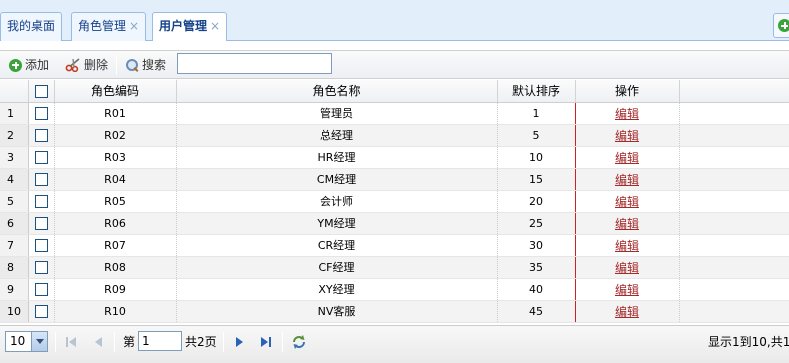 Image resolution: width=789 pixels, height=363 pixels. I want to click on row-number-header, so click(14, 91).